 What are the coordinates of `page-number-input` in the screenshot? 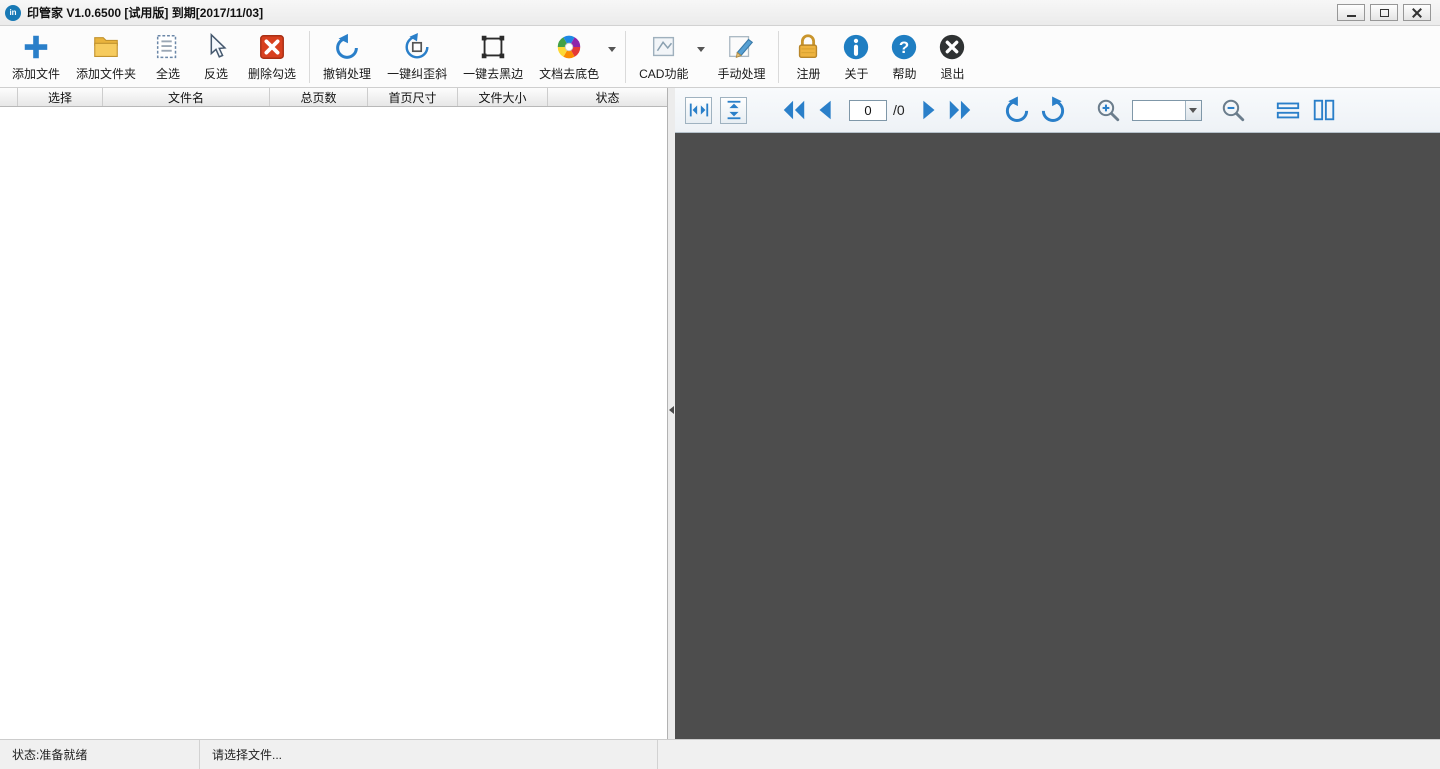 It's located at (868, 110).